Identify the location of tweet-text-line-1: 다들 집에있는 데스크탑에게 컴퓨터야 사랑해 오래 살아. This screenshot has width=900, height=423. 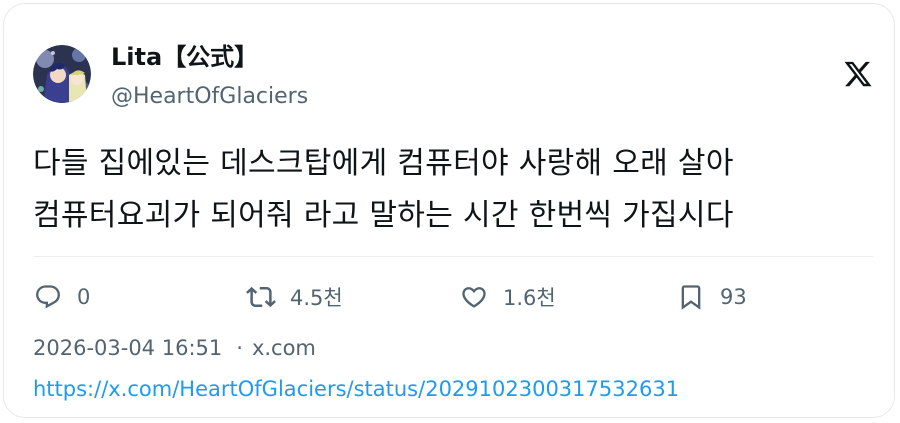
(383, 163).